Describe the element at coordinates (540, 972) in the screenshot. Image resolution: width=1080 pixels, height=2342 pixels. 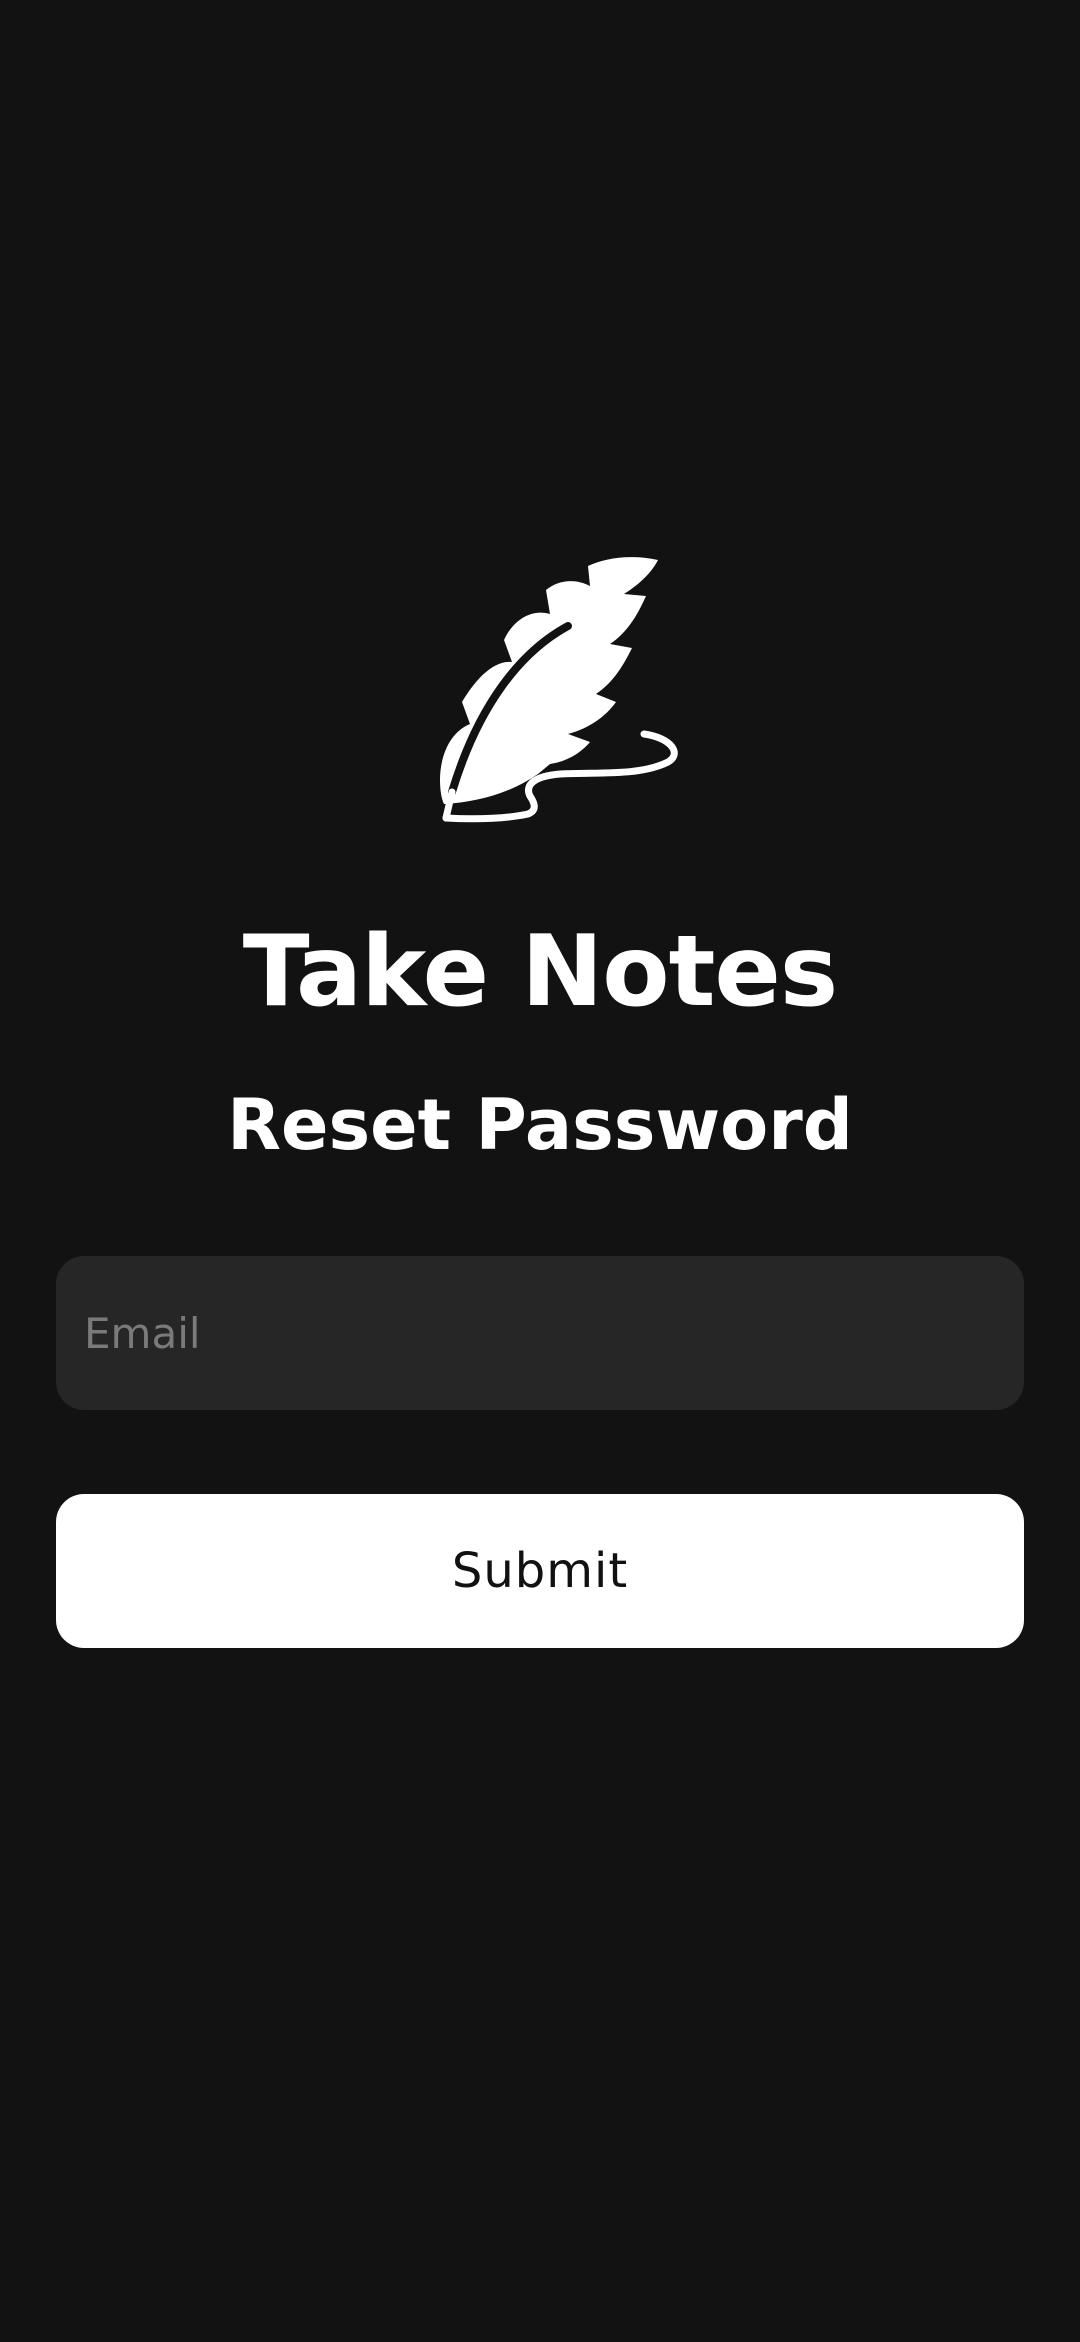
I see `app-title: Take Notes` at that location.